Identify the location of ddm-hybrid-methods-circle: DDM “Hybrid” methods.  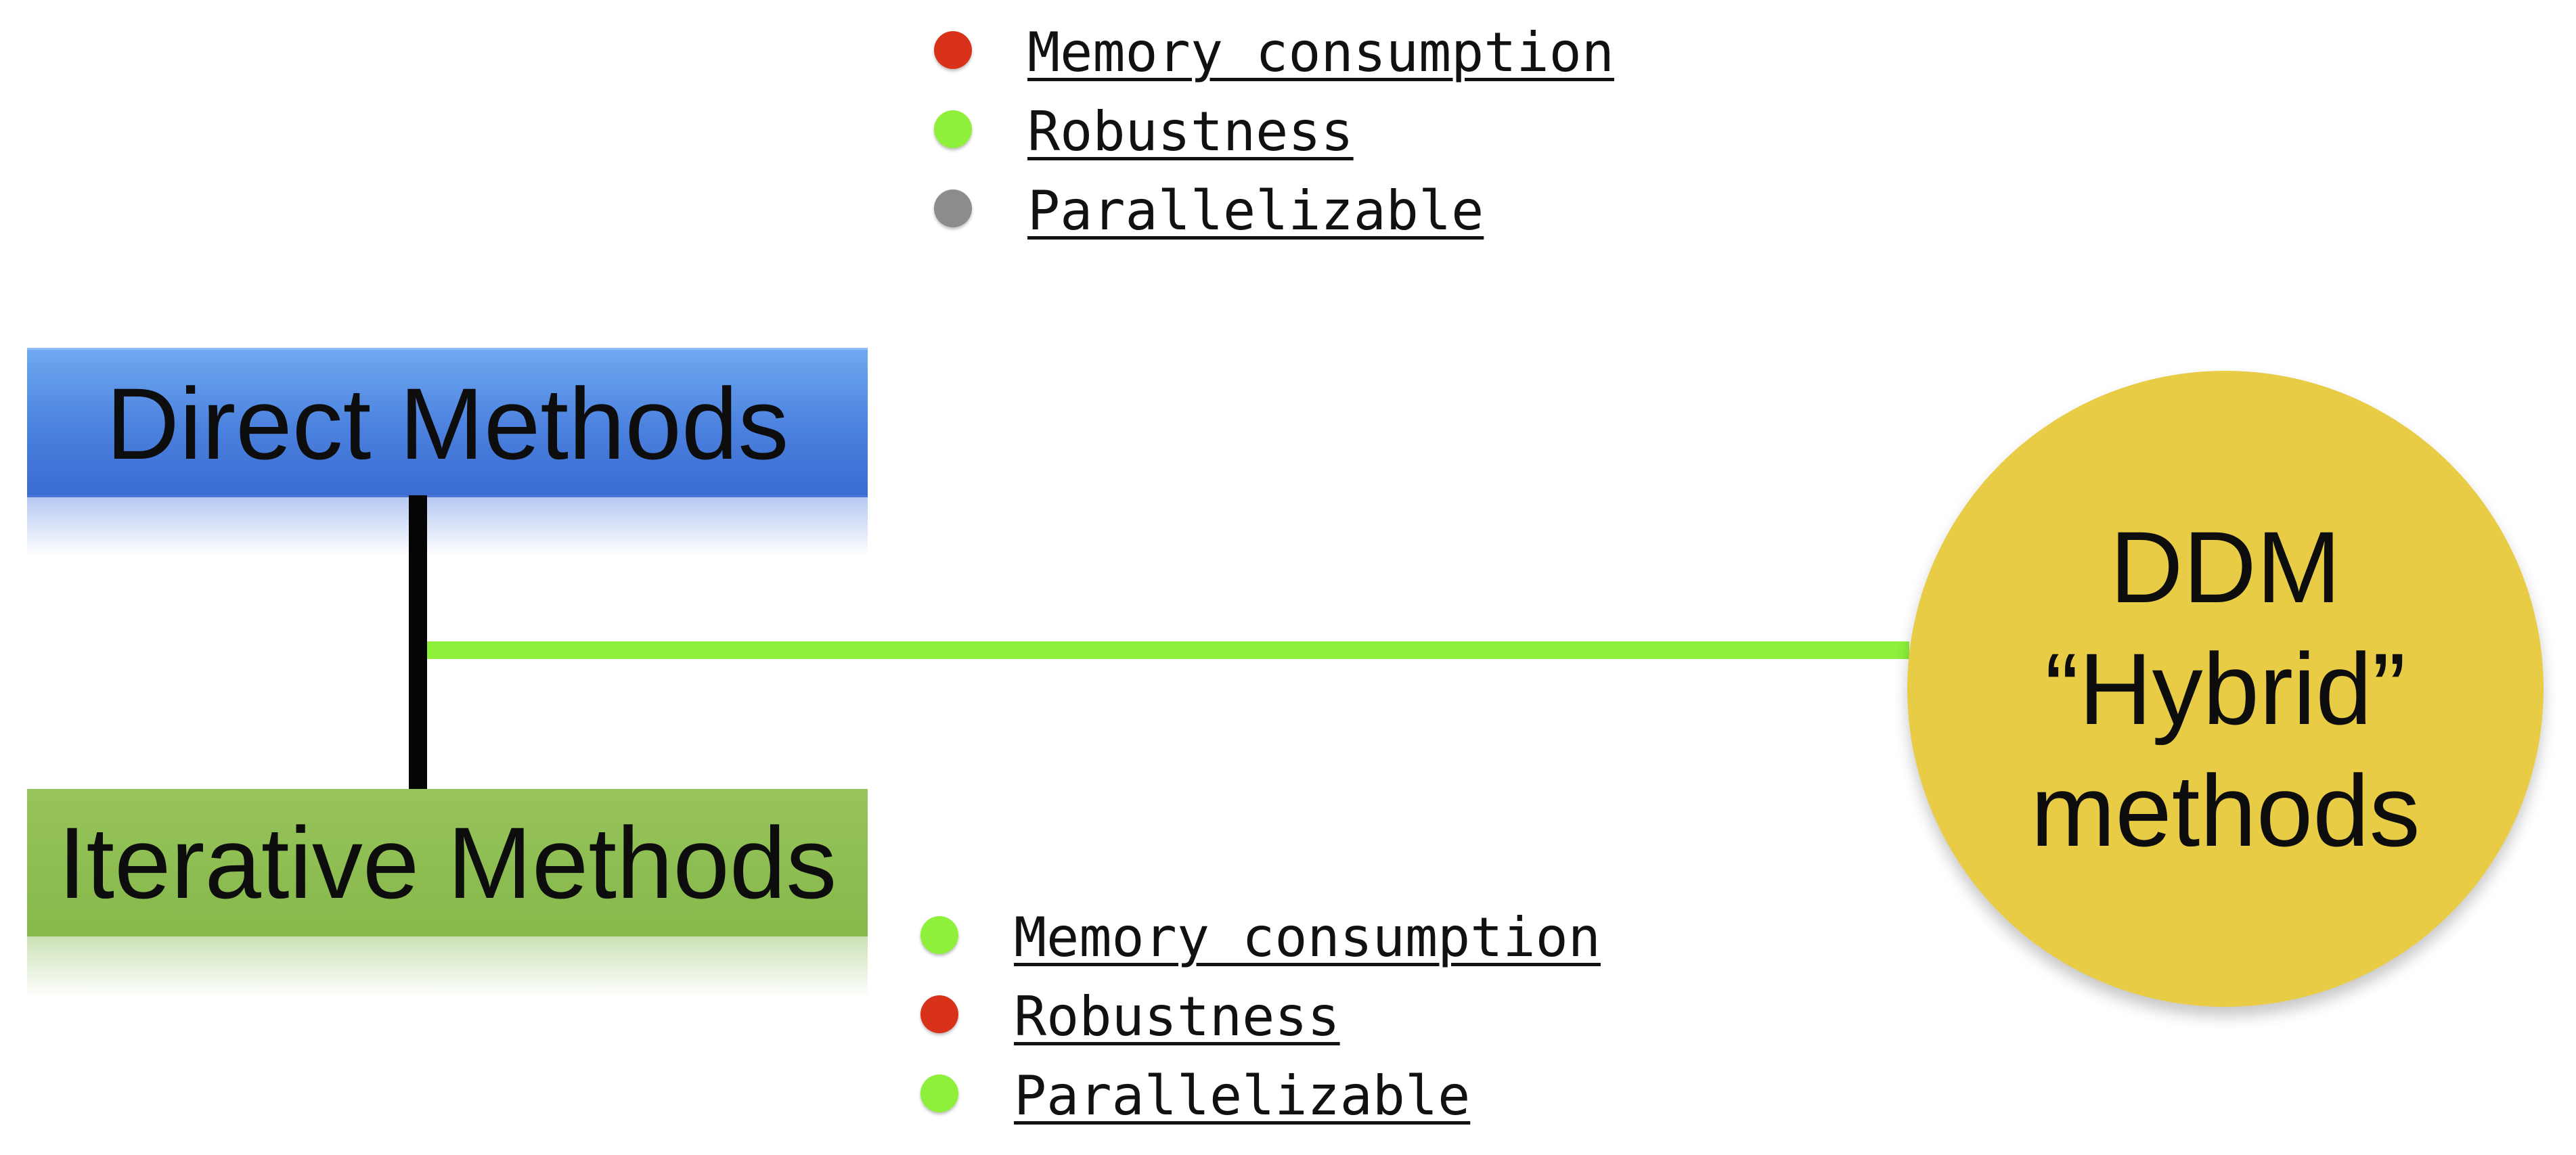
(2225, 689).